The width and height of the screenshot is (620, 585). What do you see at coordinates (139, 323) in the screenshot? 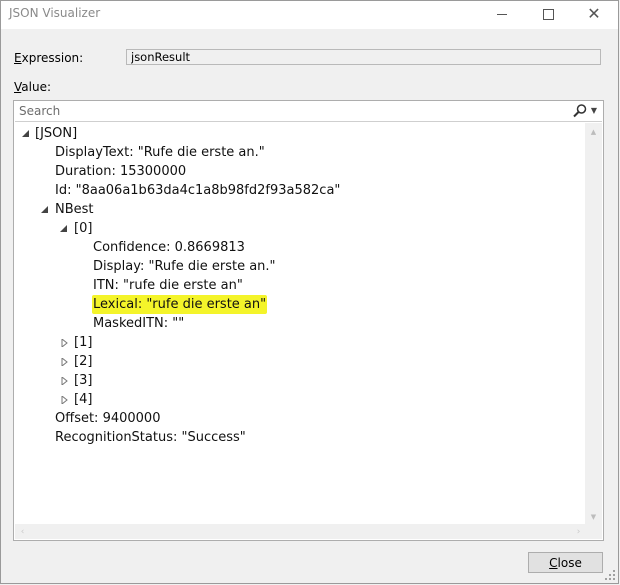
I see `tree-node-label: MaskedITN: ""` at bounding box center [139, 323].